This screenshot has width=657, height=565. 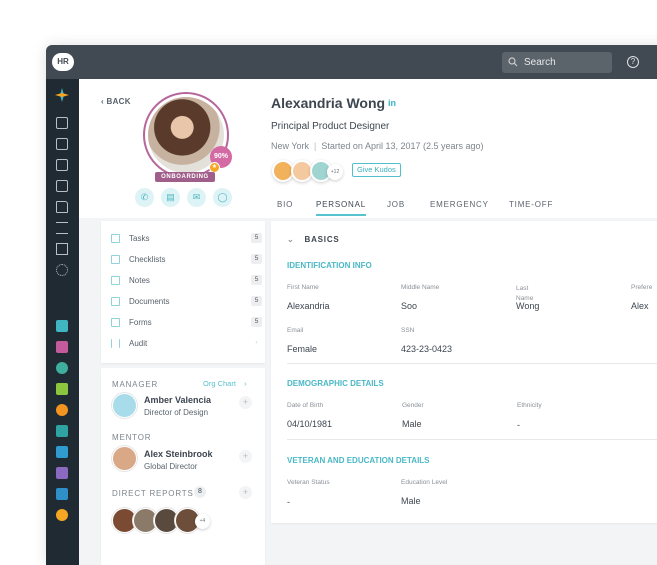 What do you see at coordinates (341, 208) in the screenshot?
I see `tab-personal: PERSONAL` at bounding box center [341, 208].